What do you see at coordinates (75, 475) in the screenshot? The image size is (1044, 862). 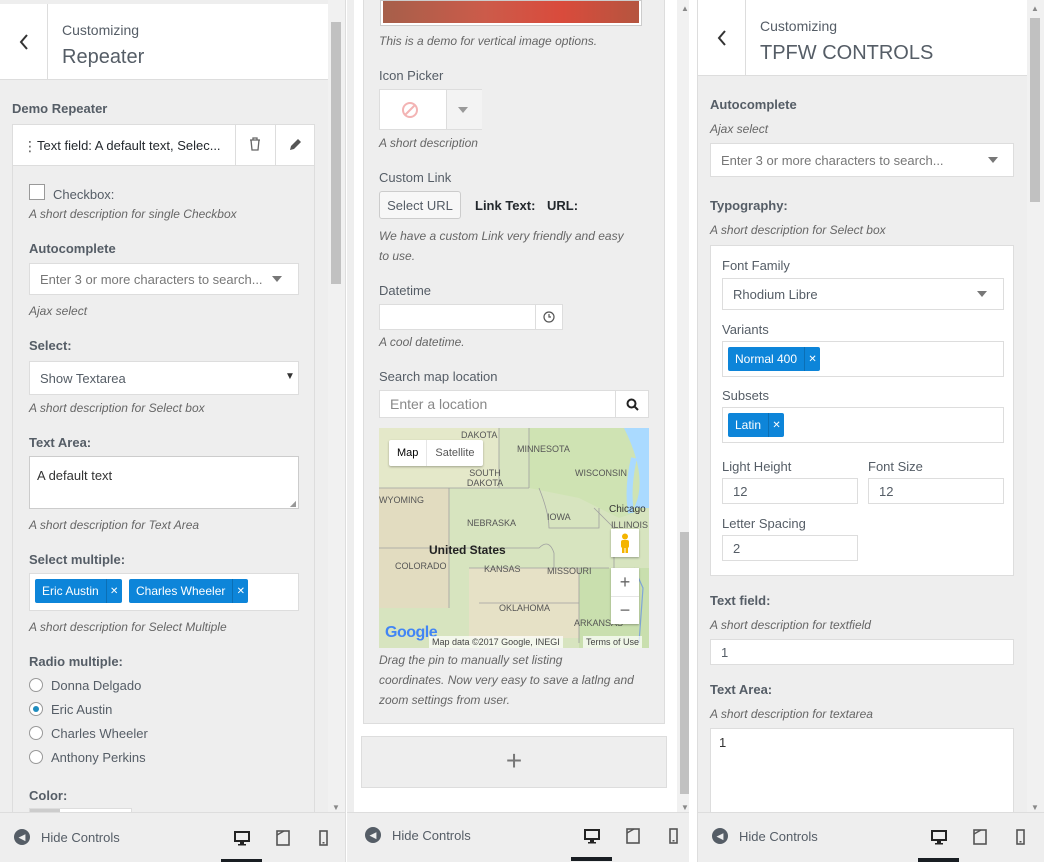 I see `textarea-value: A default text` at bounding box center [75, 475].